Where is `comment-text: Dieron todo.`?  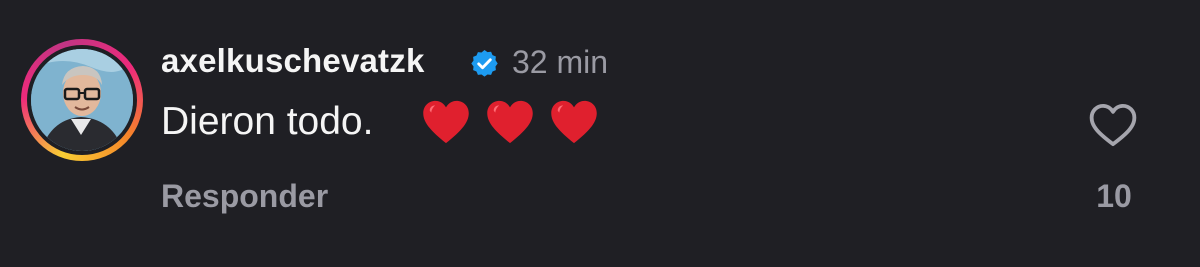
comment-text: Dieron todo. is located at coordinates (267, 121).